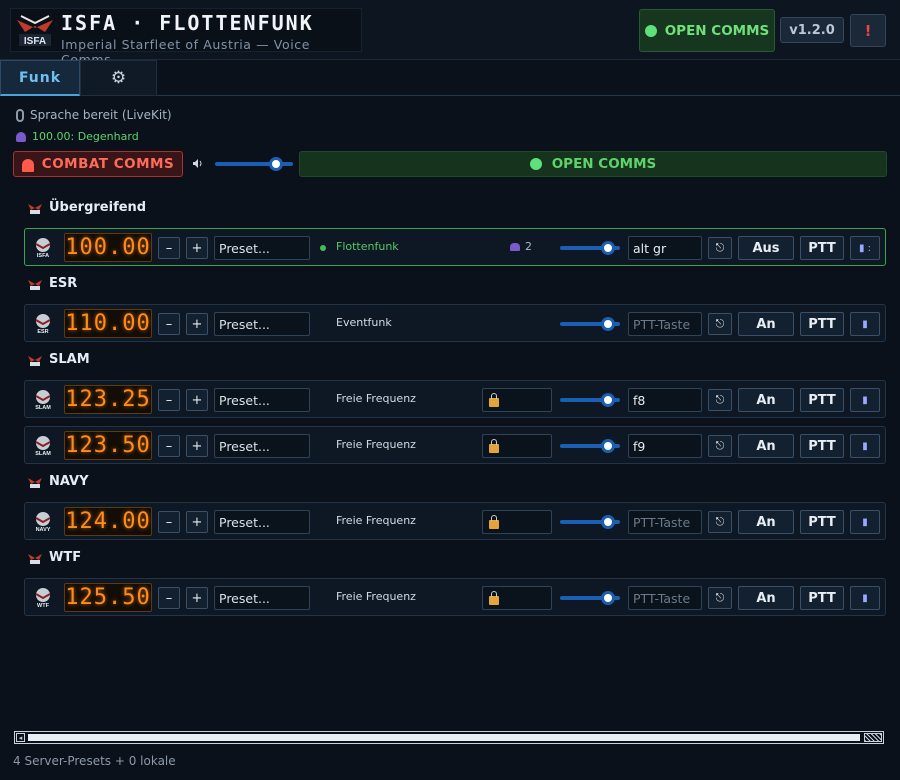 This screenshot has height=780, width=900. What do you see at coordinates (118, 78) in the screenshot?
I see `tab-settings: ⚙` at bounding box center [118, 78].